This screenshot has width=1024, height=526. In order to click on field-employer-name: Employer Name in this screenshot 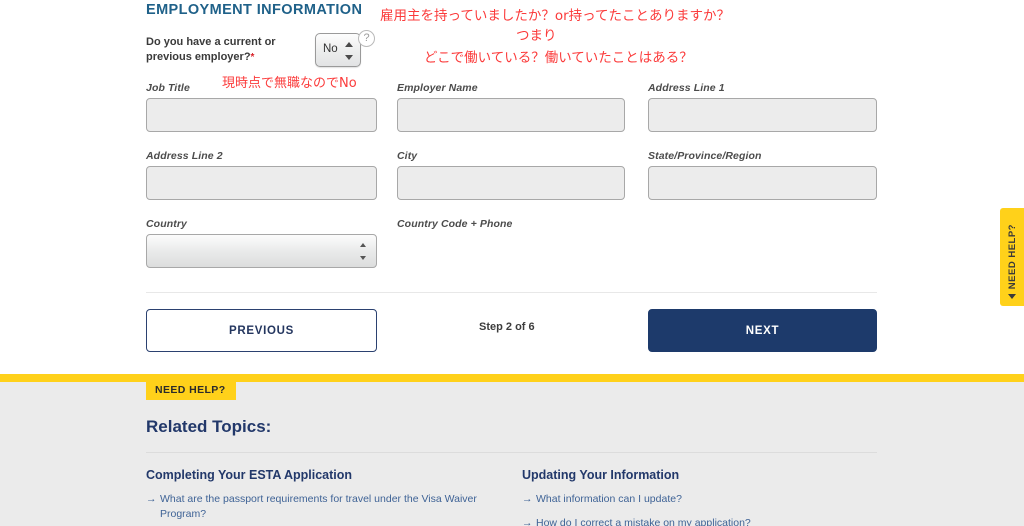, I will do `click(511, 107)`.